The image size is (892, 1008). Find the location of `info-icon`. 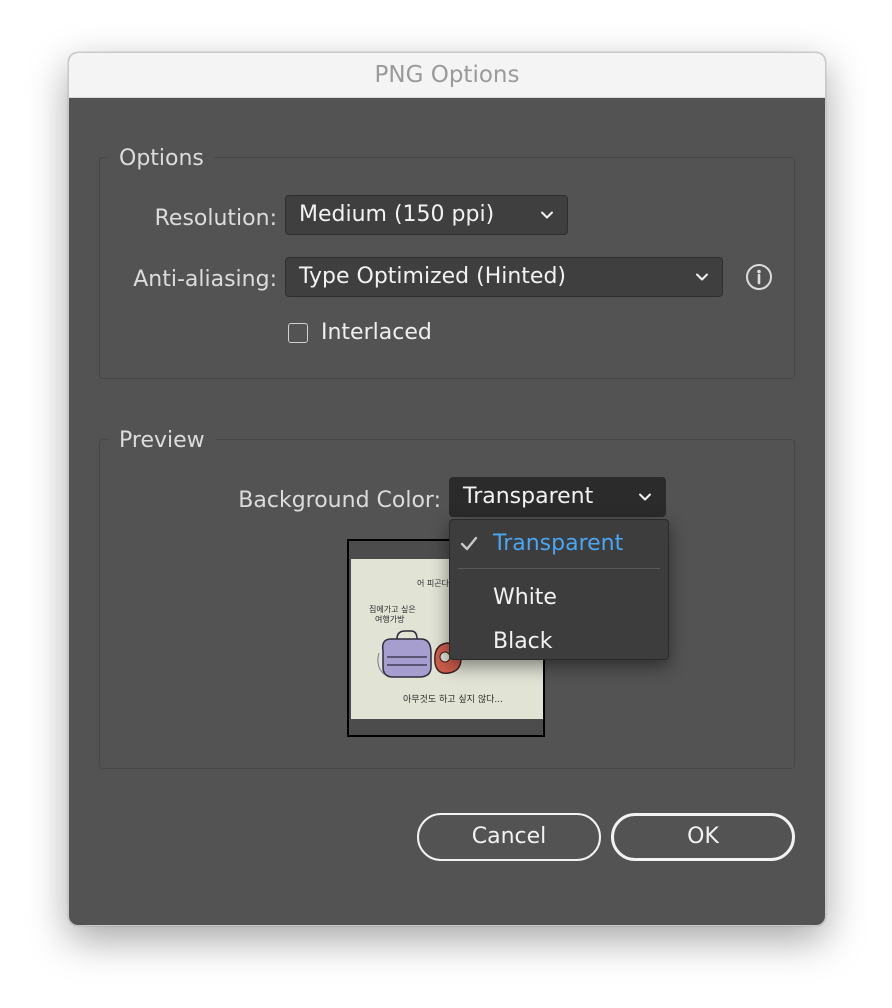

info-icon is located at coordinates (759, 277).